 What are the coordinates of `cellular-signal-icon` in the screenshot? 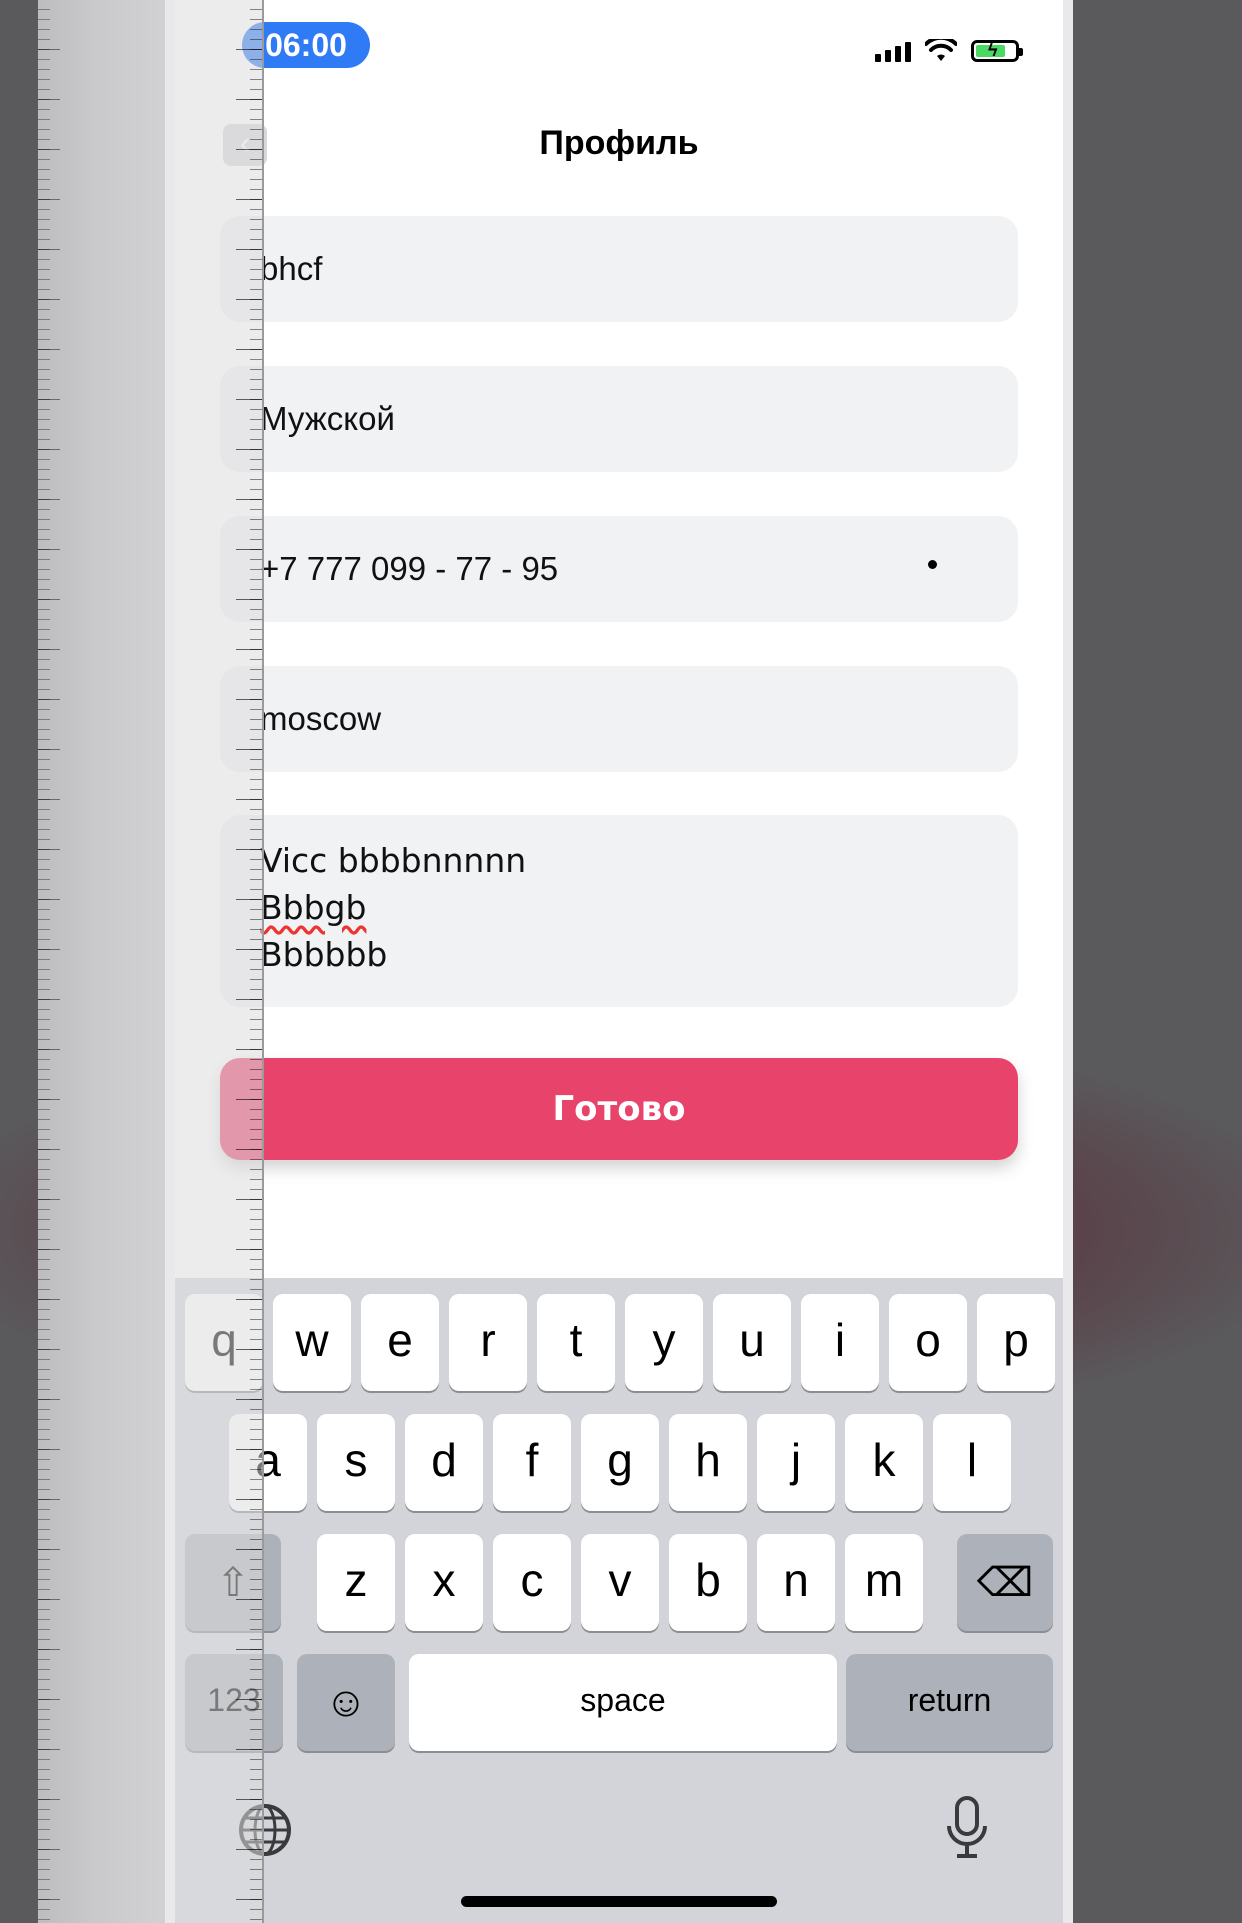 It's located at (893, 51).